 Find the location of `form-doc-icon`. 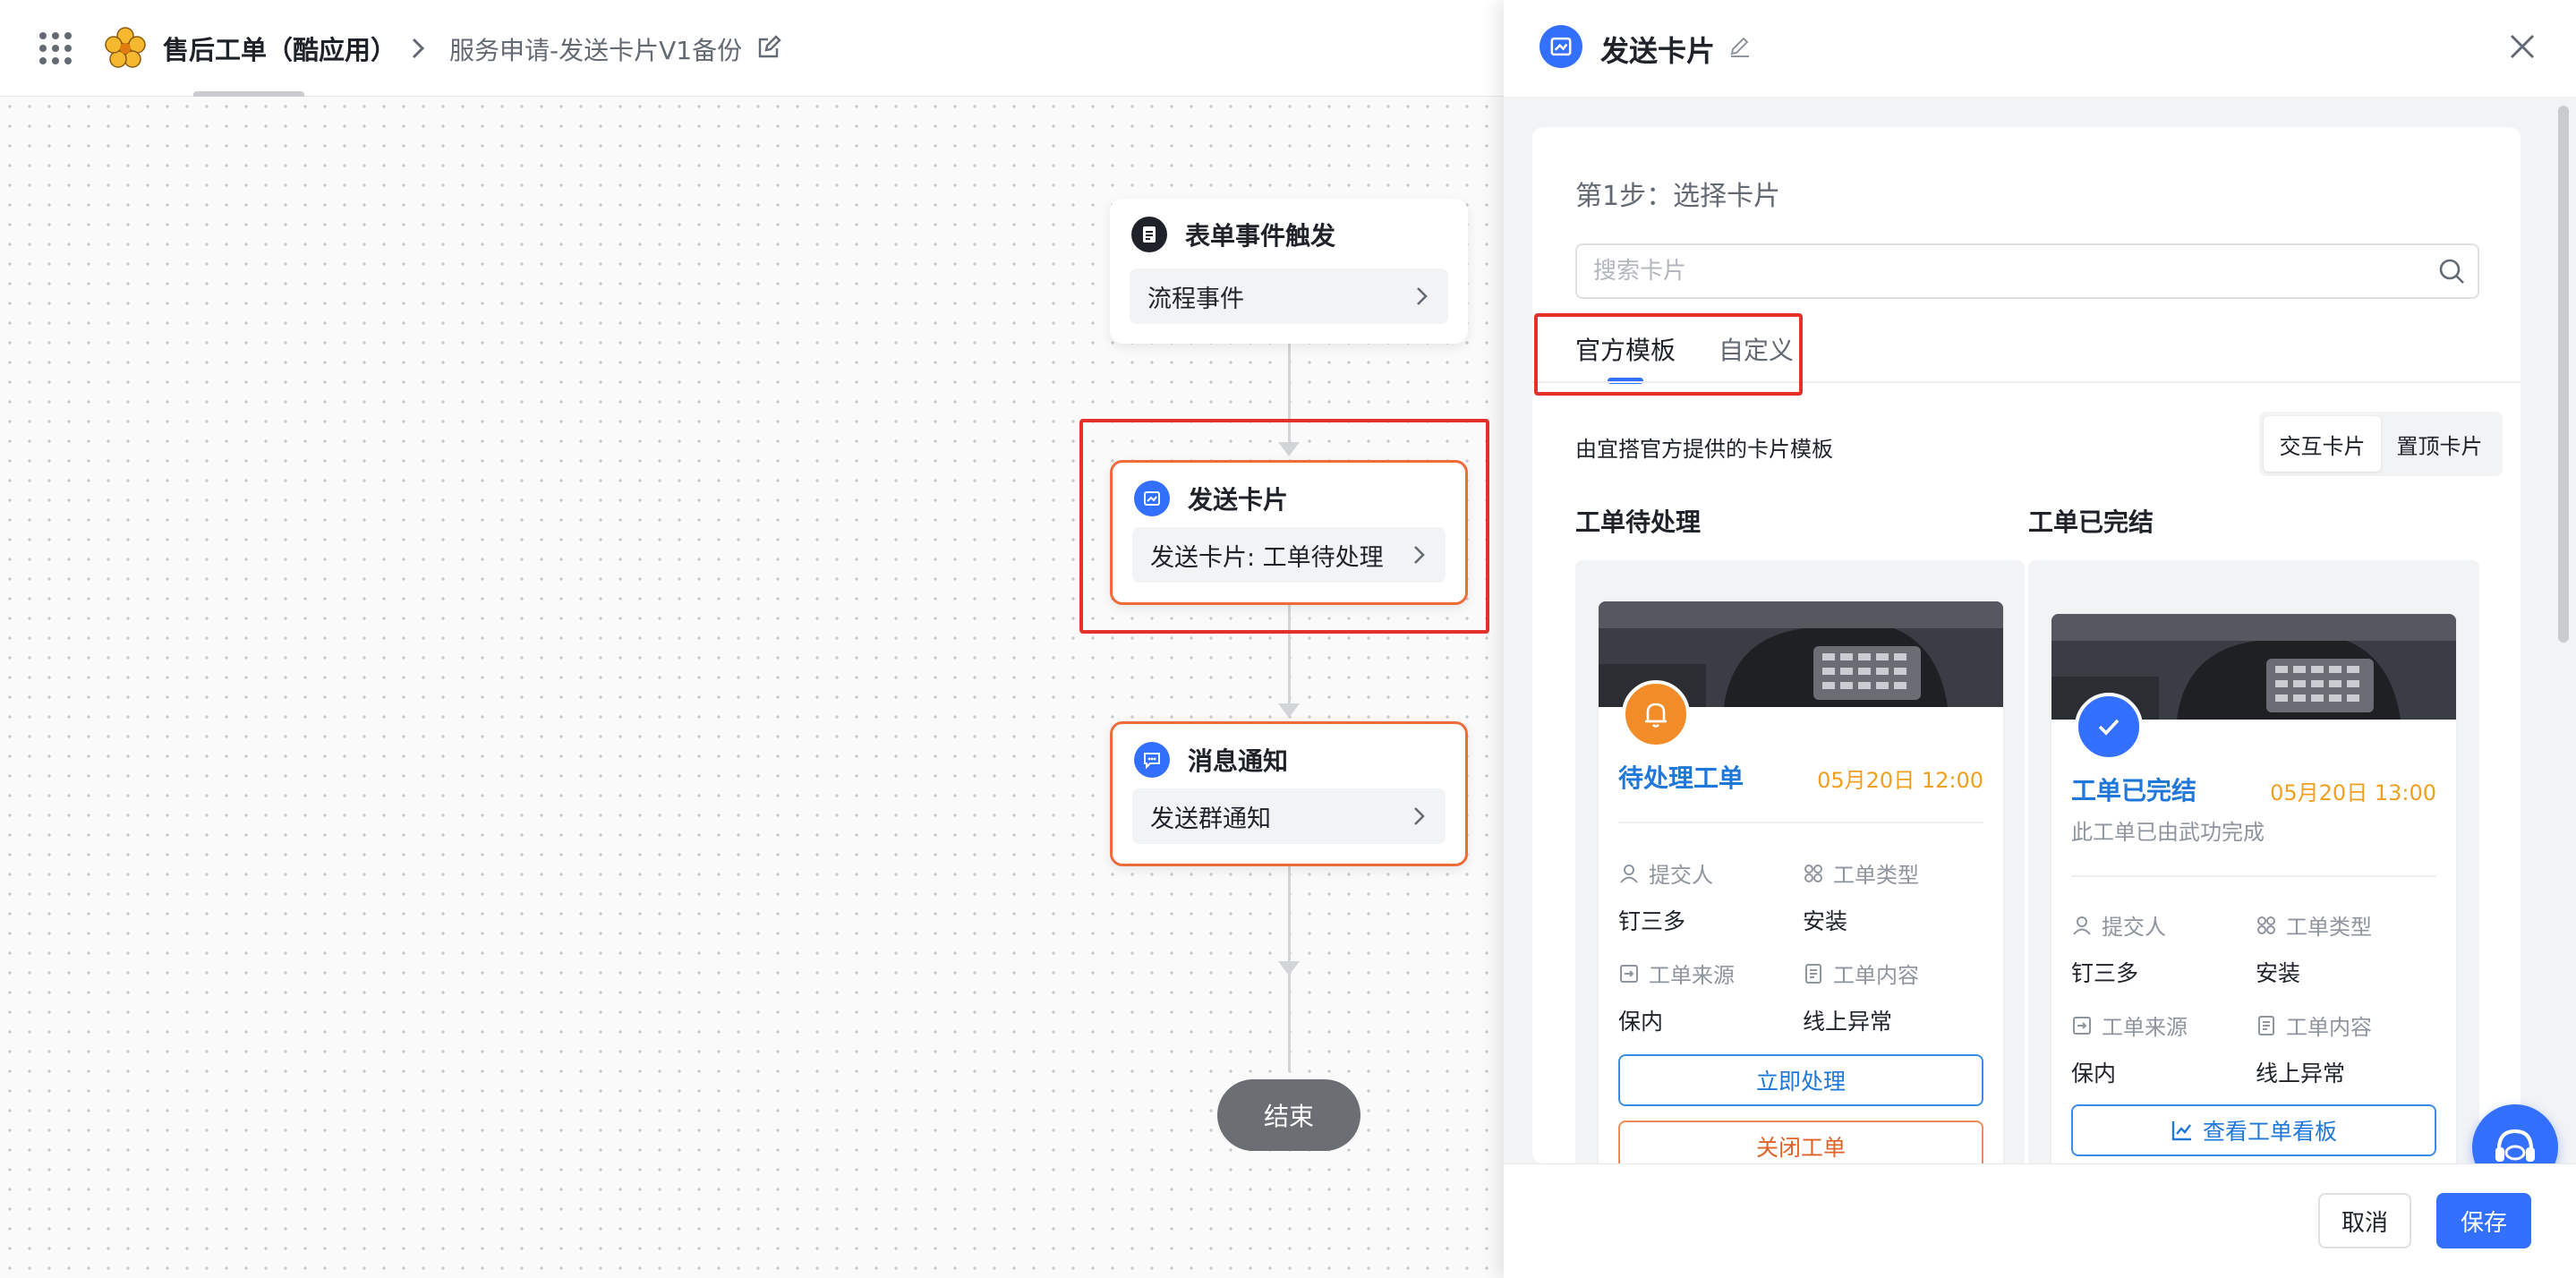

form-doc-icon is located at coordinates (1149, 234).